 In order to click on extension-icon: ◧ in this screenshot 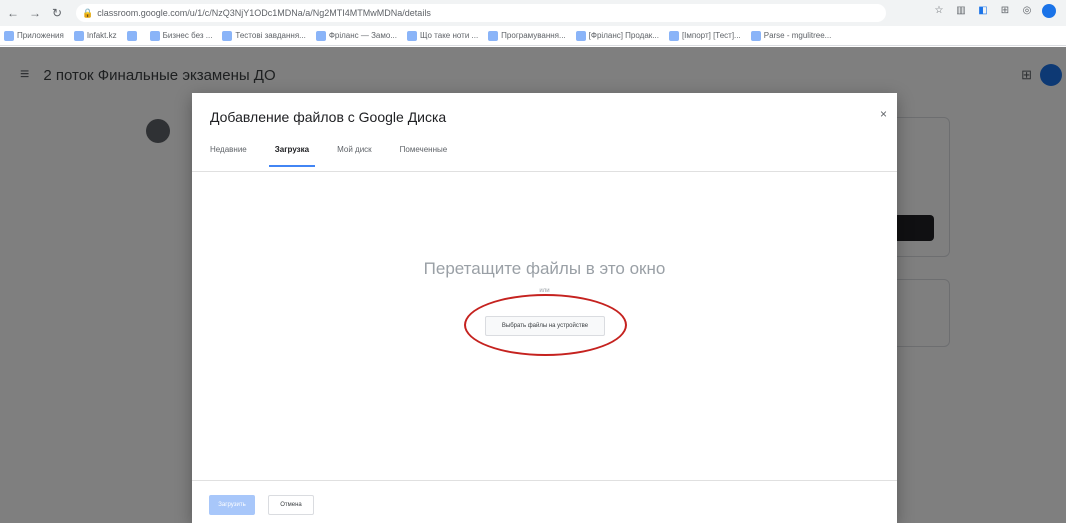, I will do `click(983, 11)`.